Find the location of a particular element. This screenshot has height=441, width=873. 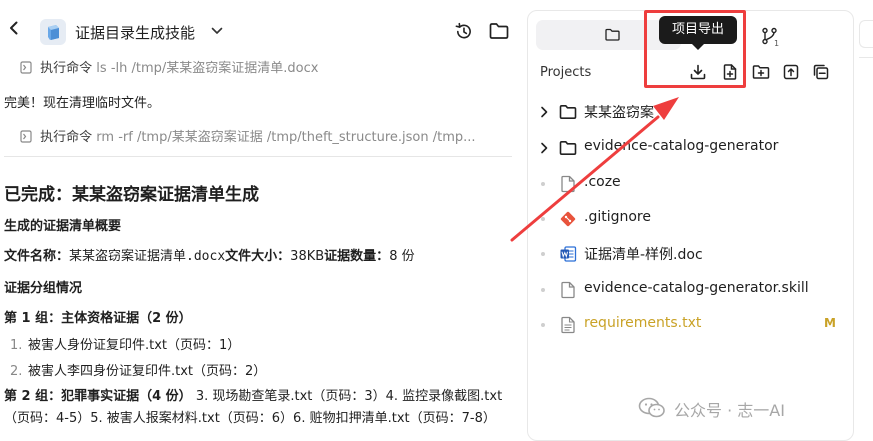

side-panel-edge is located at coordinates (866, 34).